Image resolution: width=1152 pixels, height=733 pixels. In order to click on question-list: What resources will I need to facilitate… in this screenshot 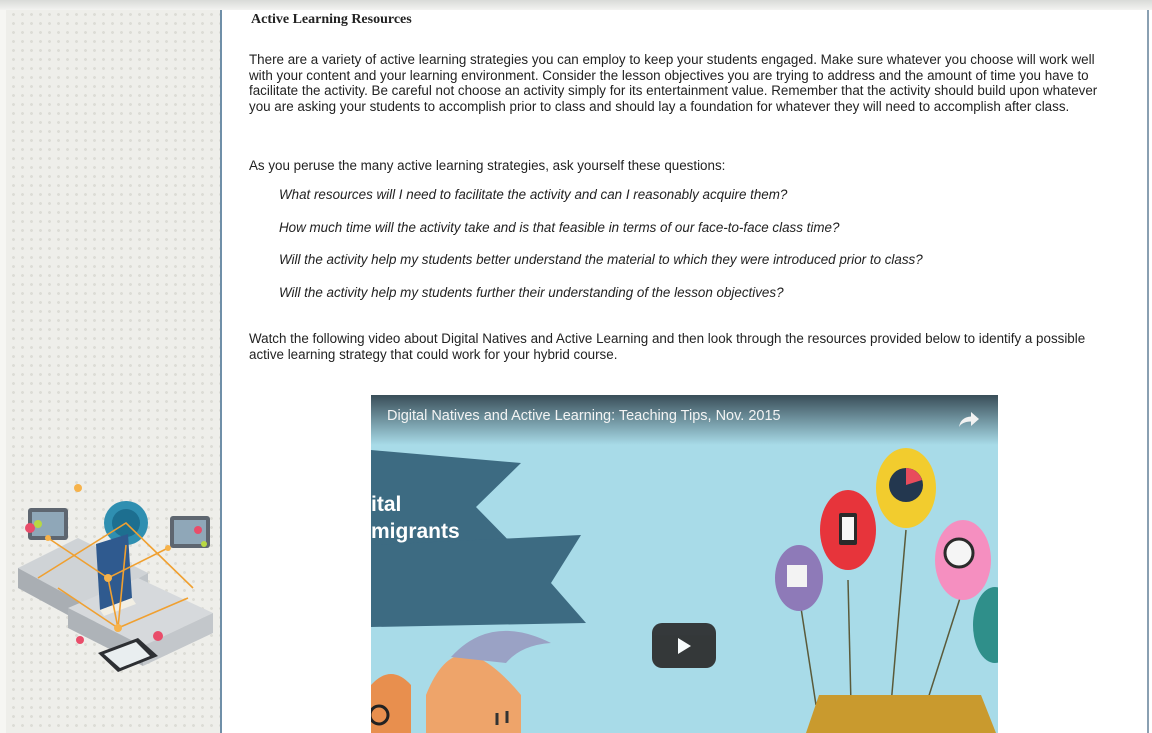, I will do `click(601, 252)`.